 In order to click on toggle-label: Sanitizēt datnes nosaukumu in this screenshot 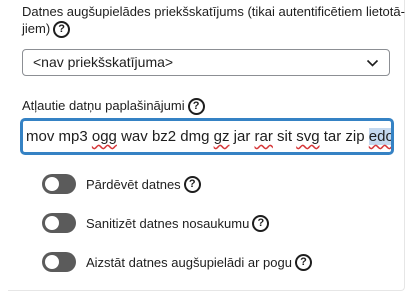, I will do `click(168, 223)`.